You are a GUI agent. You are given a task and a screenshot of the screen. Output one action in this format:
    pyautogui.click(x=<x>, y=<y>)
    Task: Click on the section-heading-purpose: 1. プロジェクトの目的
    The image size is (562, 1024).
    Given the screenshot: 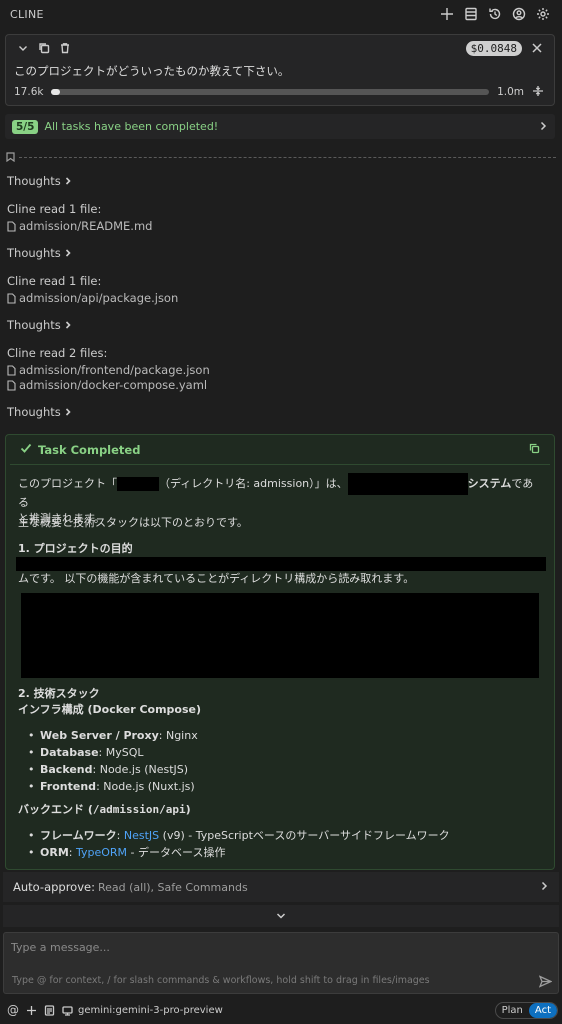 What is the action you would take?
    pyautogui.click(x=75, y=548)
    